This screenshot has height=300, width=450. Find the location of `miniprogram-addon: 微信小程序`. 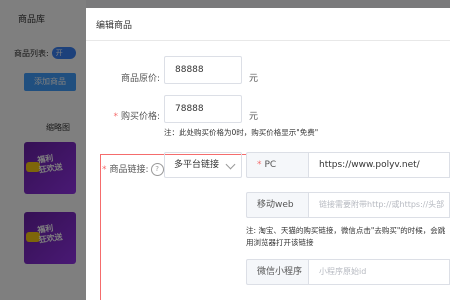

miniprogram-addon: 微信小程序 is located at coordinates (277, 272).